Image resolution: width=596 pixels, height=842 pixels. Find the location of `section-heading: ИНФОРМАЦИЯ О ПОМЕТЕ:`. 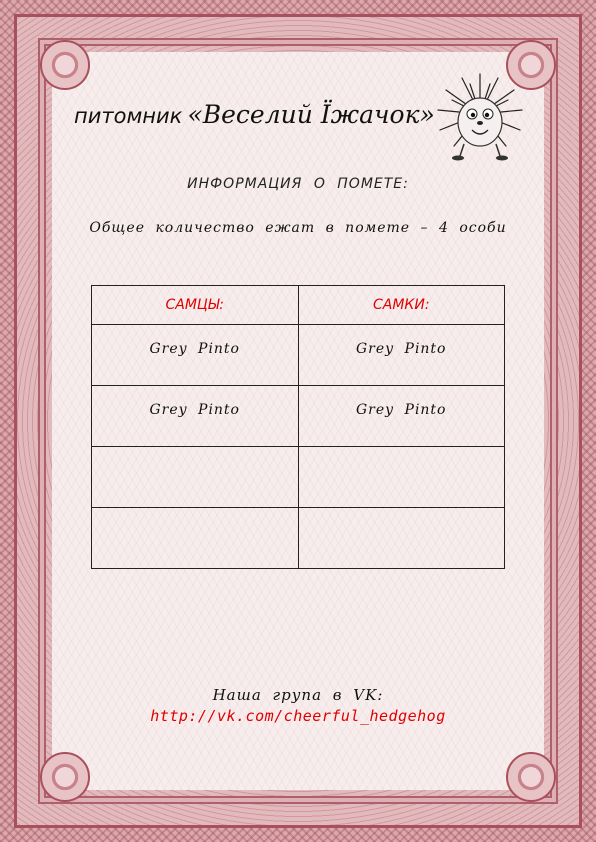

section-heading: ИНФОРМАЦИЯ О ПОМЕТЕ: is located at coordinates (298, 184).